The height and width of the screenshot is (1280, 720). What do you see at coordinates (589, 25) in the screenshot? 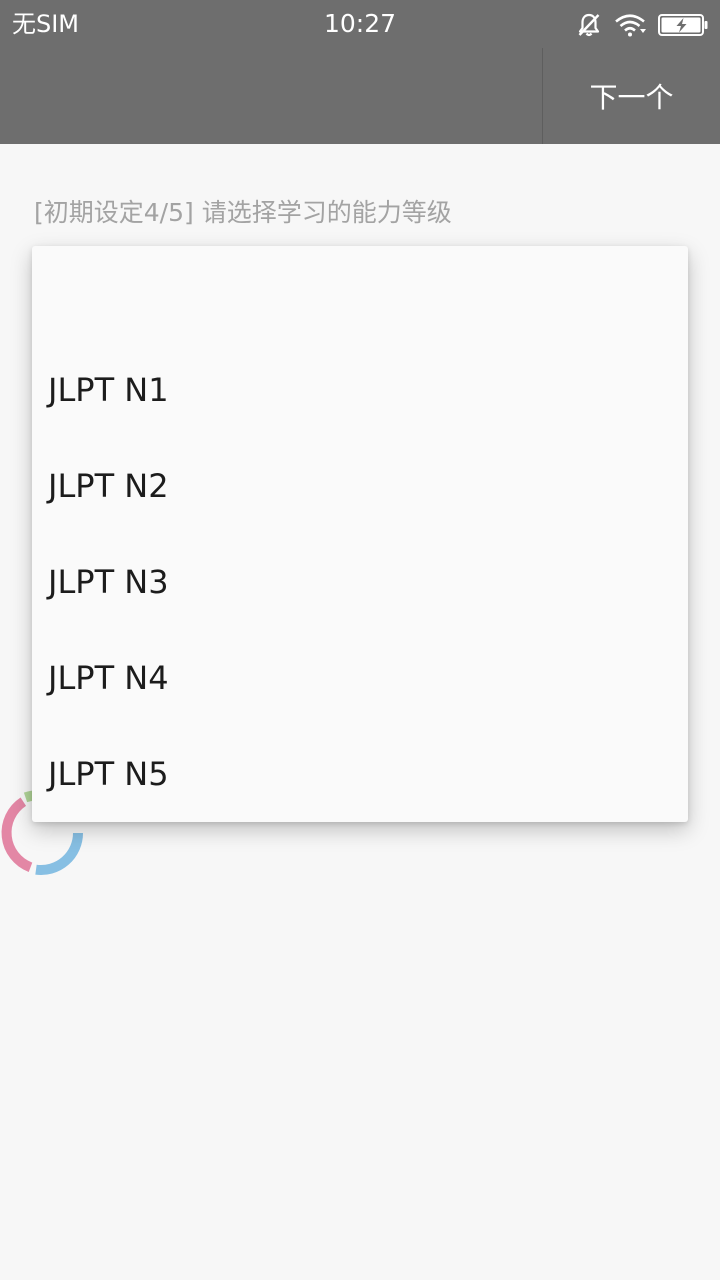
I see `mute-bell-icon` at bounding box center [589, 25].